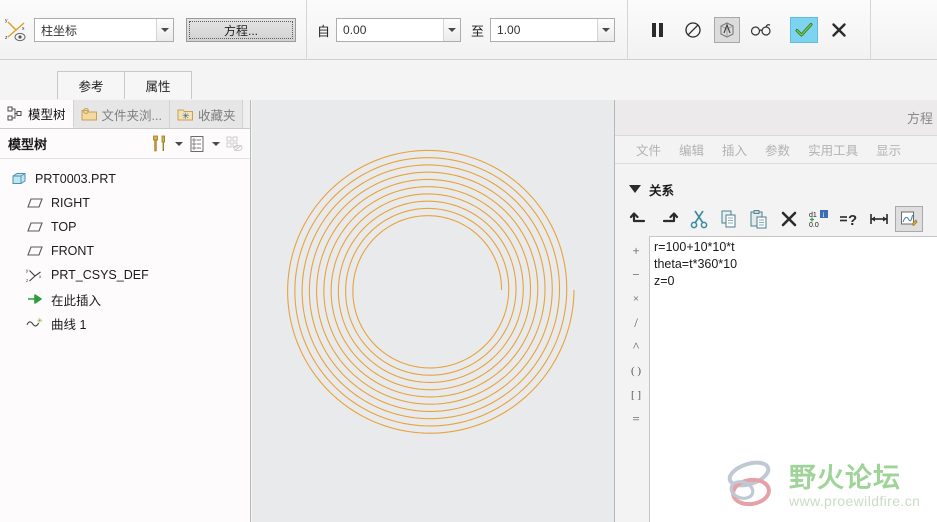 The height and width of the screenshot is (522, 937). I want to click on tree-item-part: PRT0003.PRT, so click(125, 179).